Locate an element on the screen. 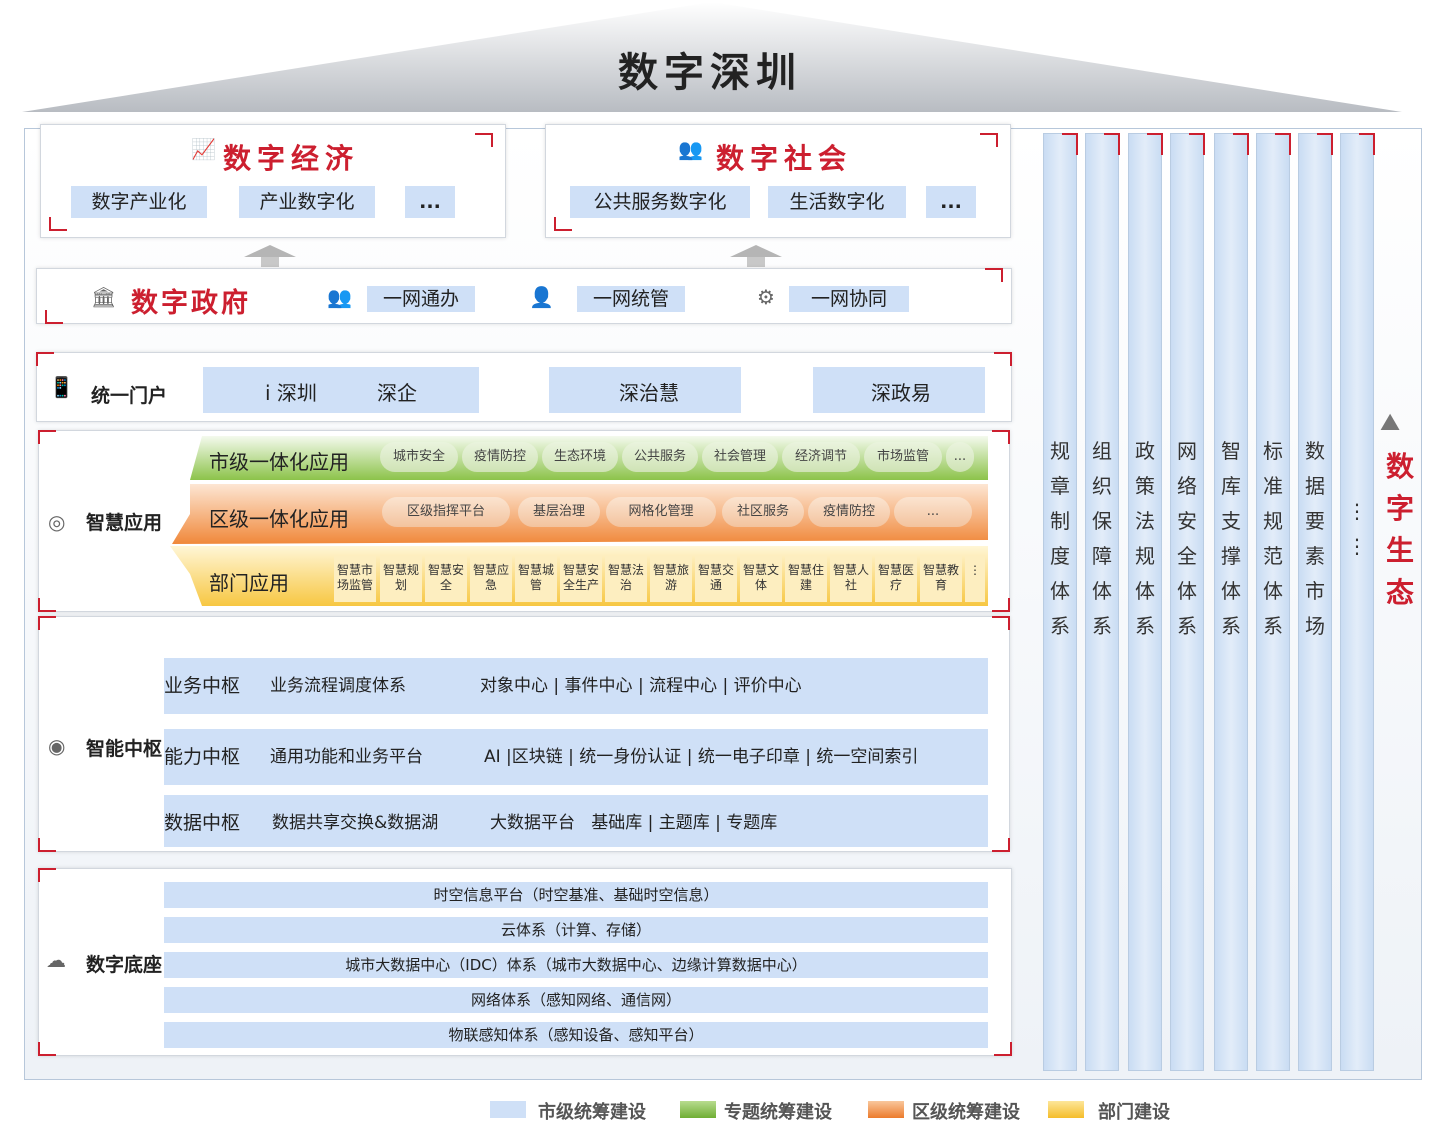  dept-app-10: 智慧文体 is located at coordinates (761, 579).